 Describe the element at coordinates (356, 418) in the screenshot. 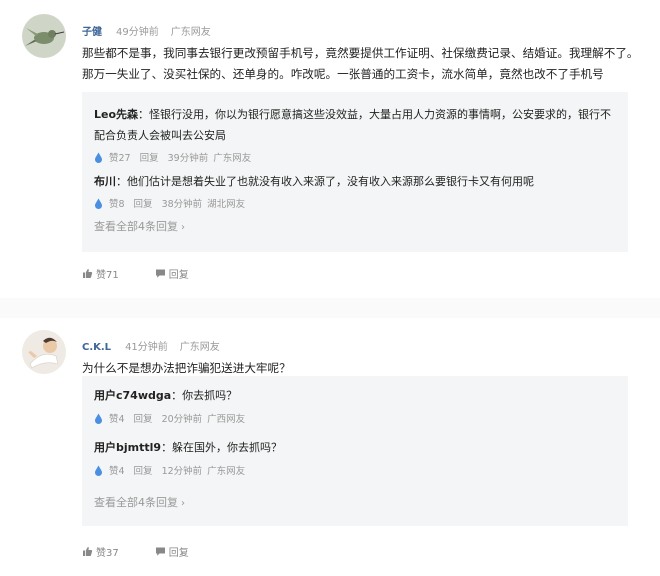

I see `reply-meta: 赞4 回复 20分钟前 广西网友` at that location.